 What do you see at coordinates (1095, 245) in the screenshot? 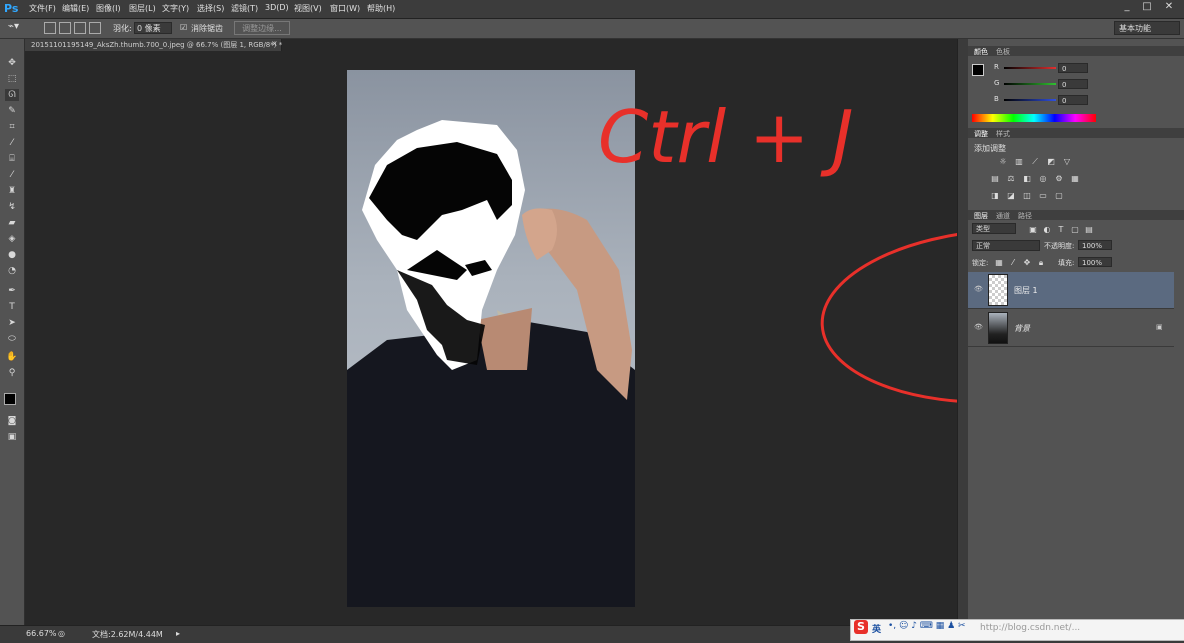
I see `opacity-input: 100%` at bounding box center [1095, 245].